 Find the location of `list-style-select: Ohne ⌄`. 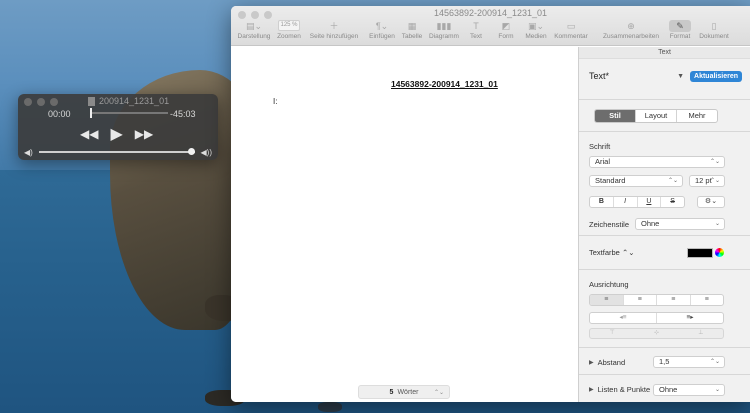

list-style-select: Ohne ⌄ is located at coordinates (689, 390).